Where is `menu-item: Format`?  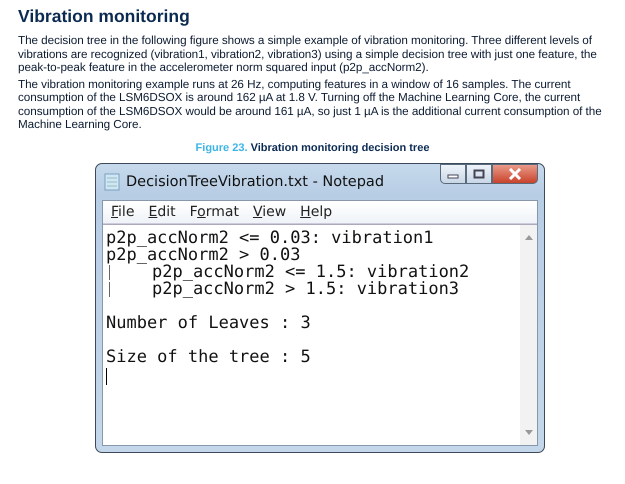 menu-item: Format is located at coordinates (214, 212).